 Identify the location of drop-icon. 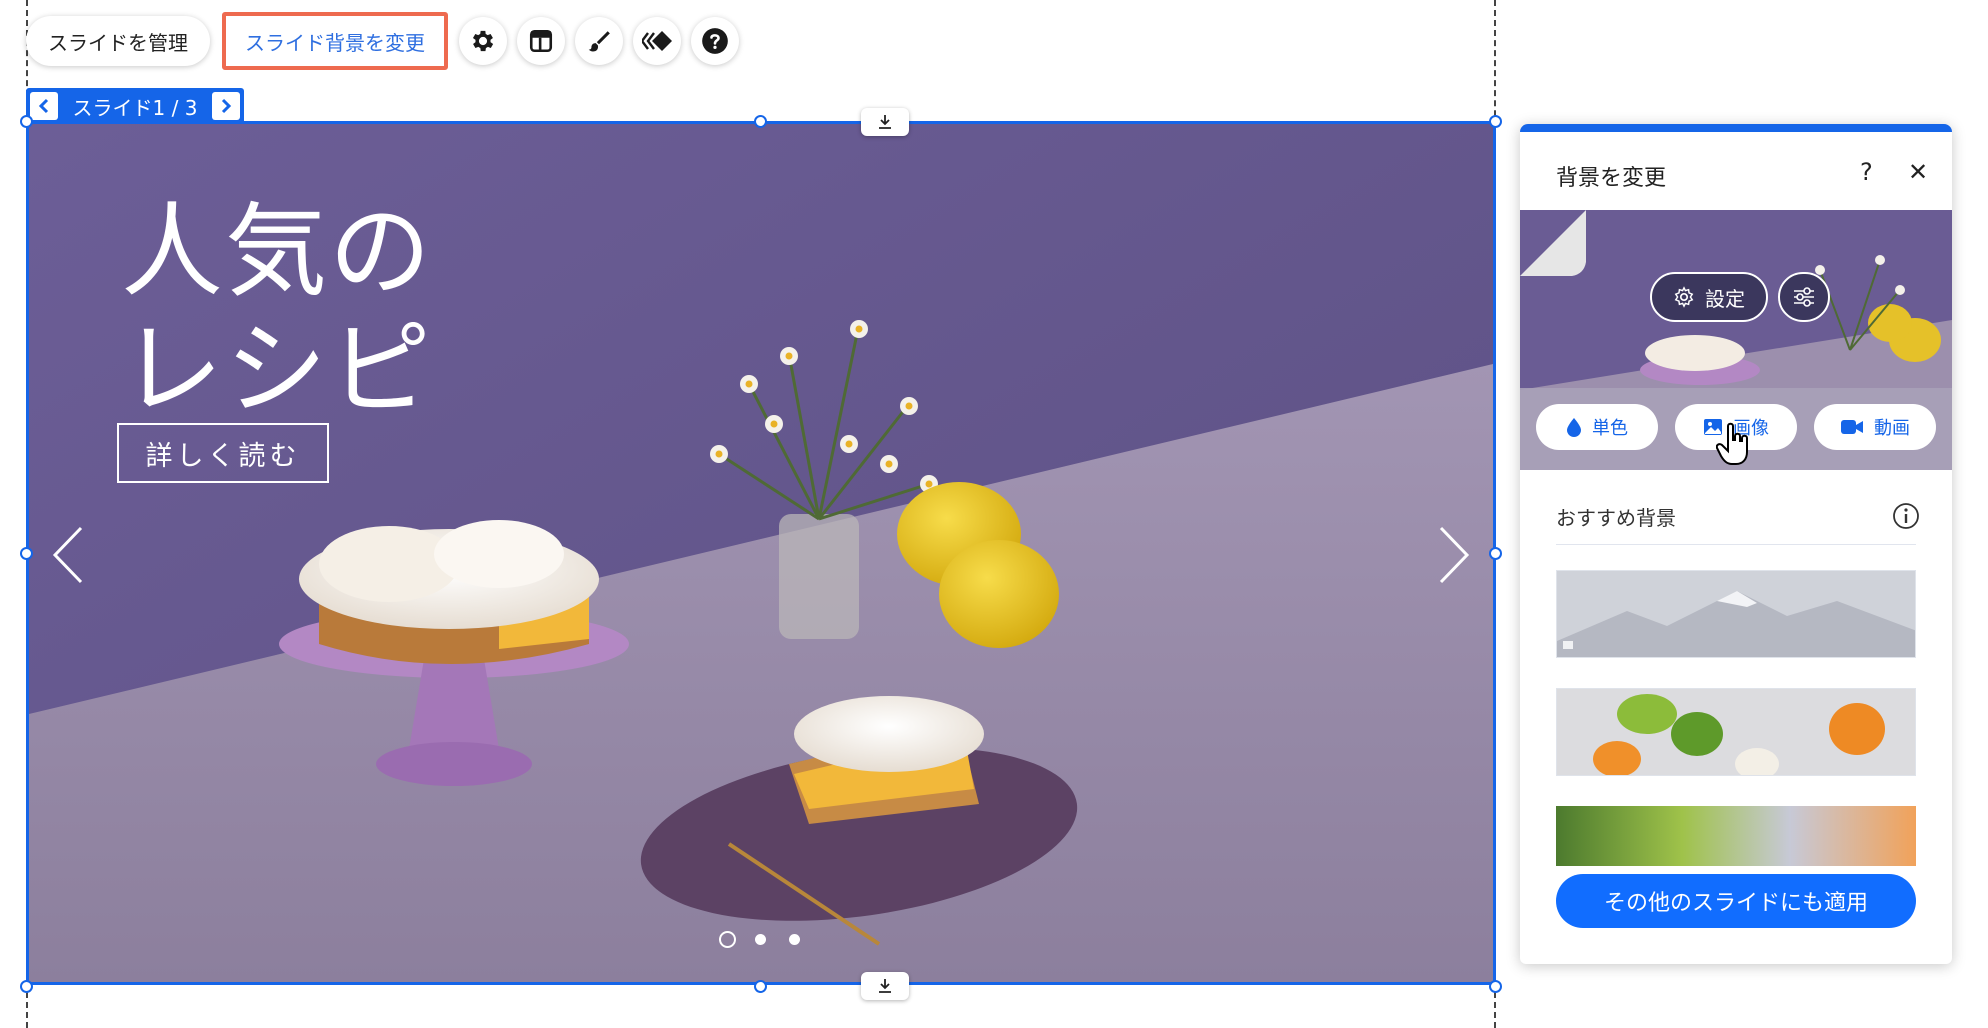
(1574, 427).